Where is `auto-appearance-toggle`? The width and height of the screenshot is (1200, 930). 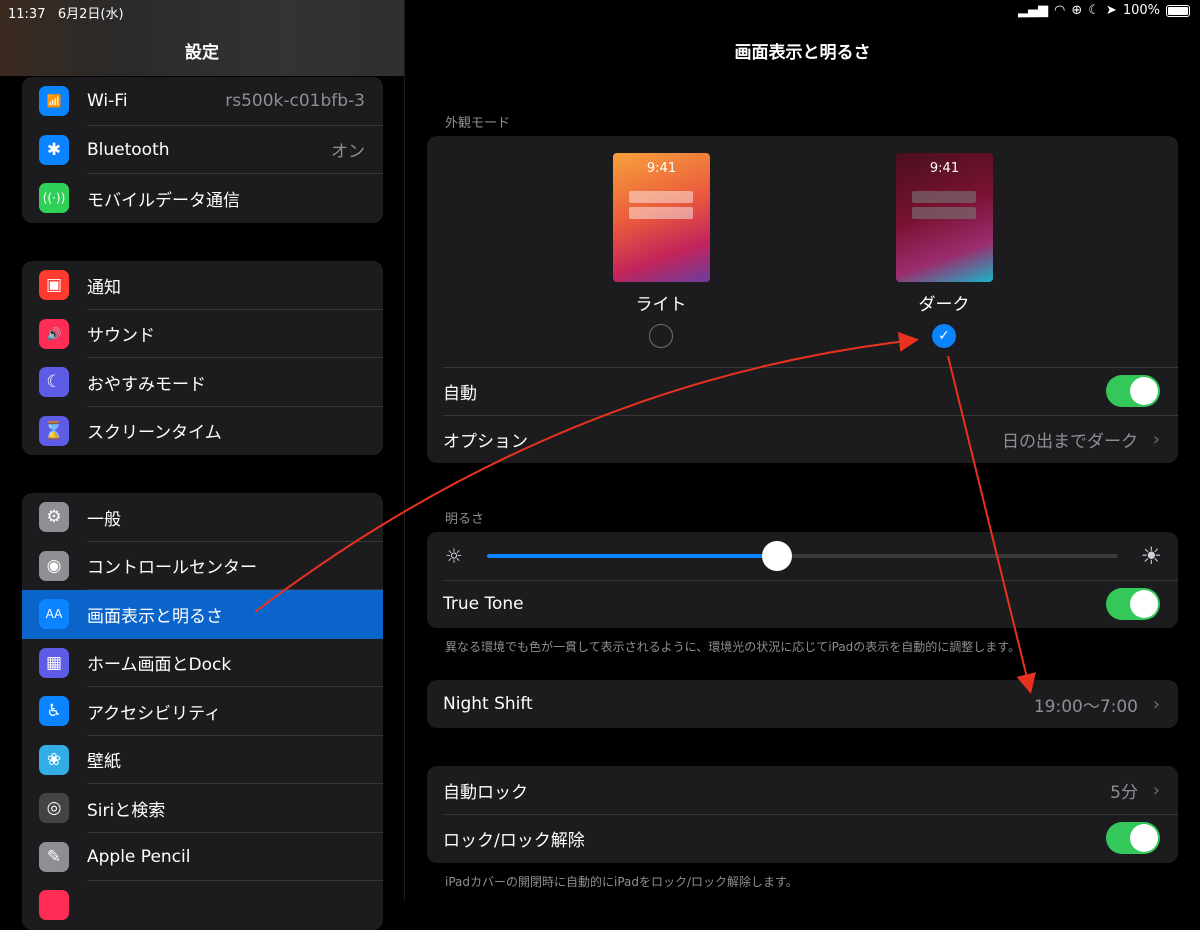 auto-appearance-toggle is located at coordinates (1133, 391).